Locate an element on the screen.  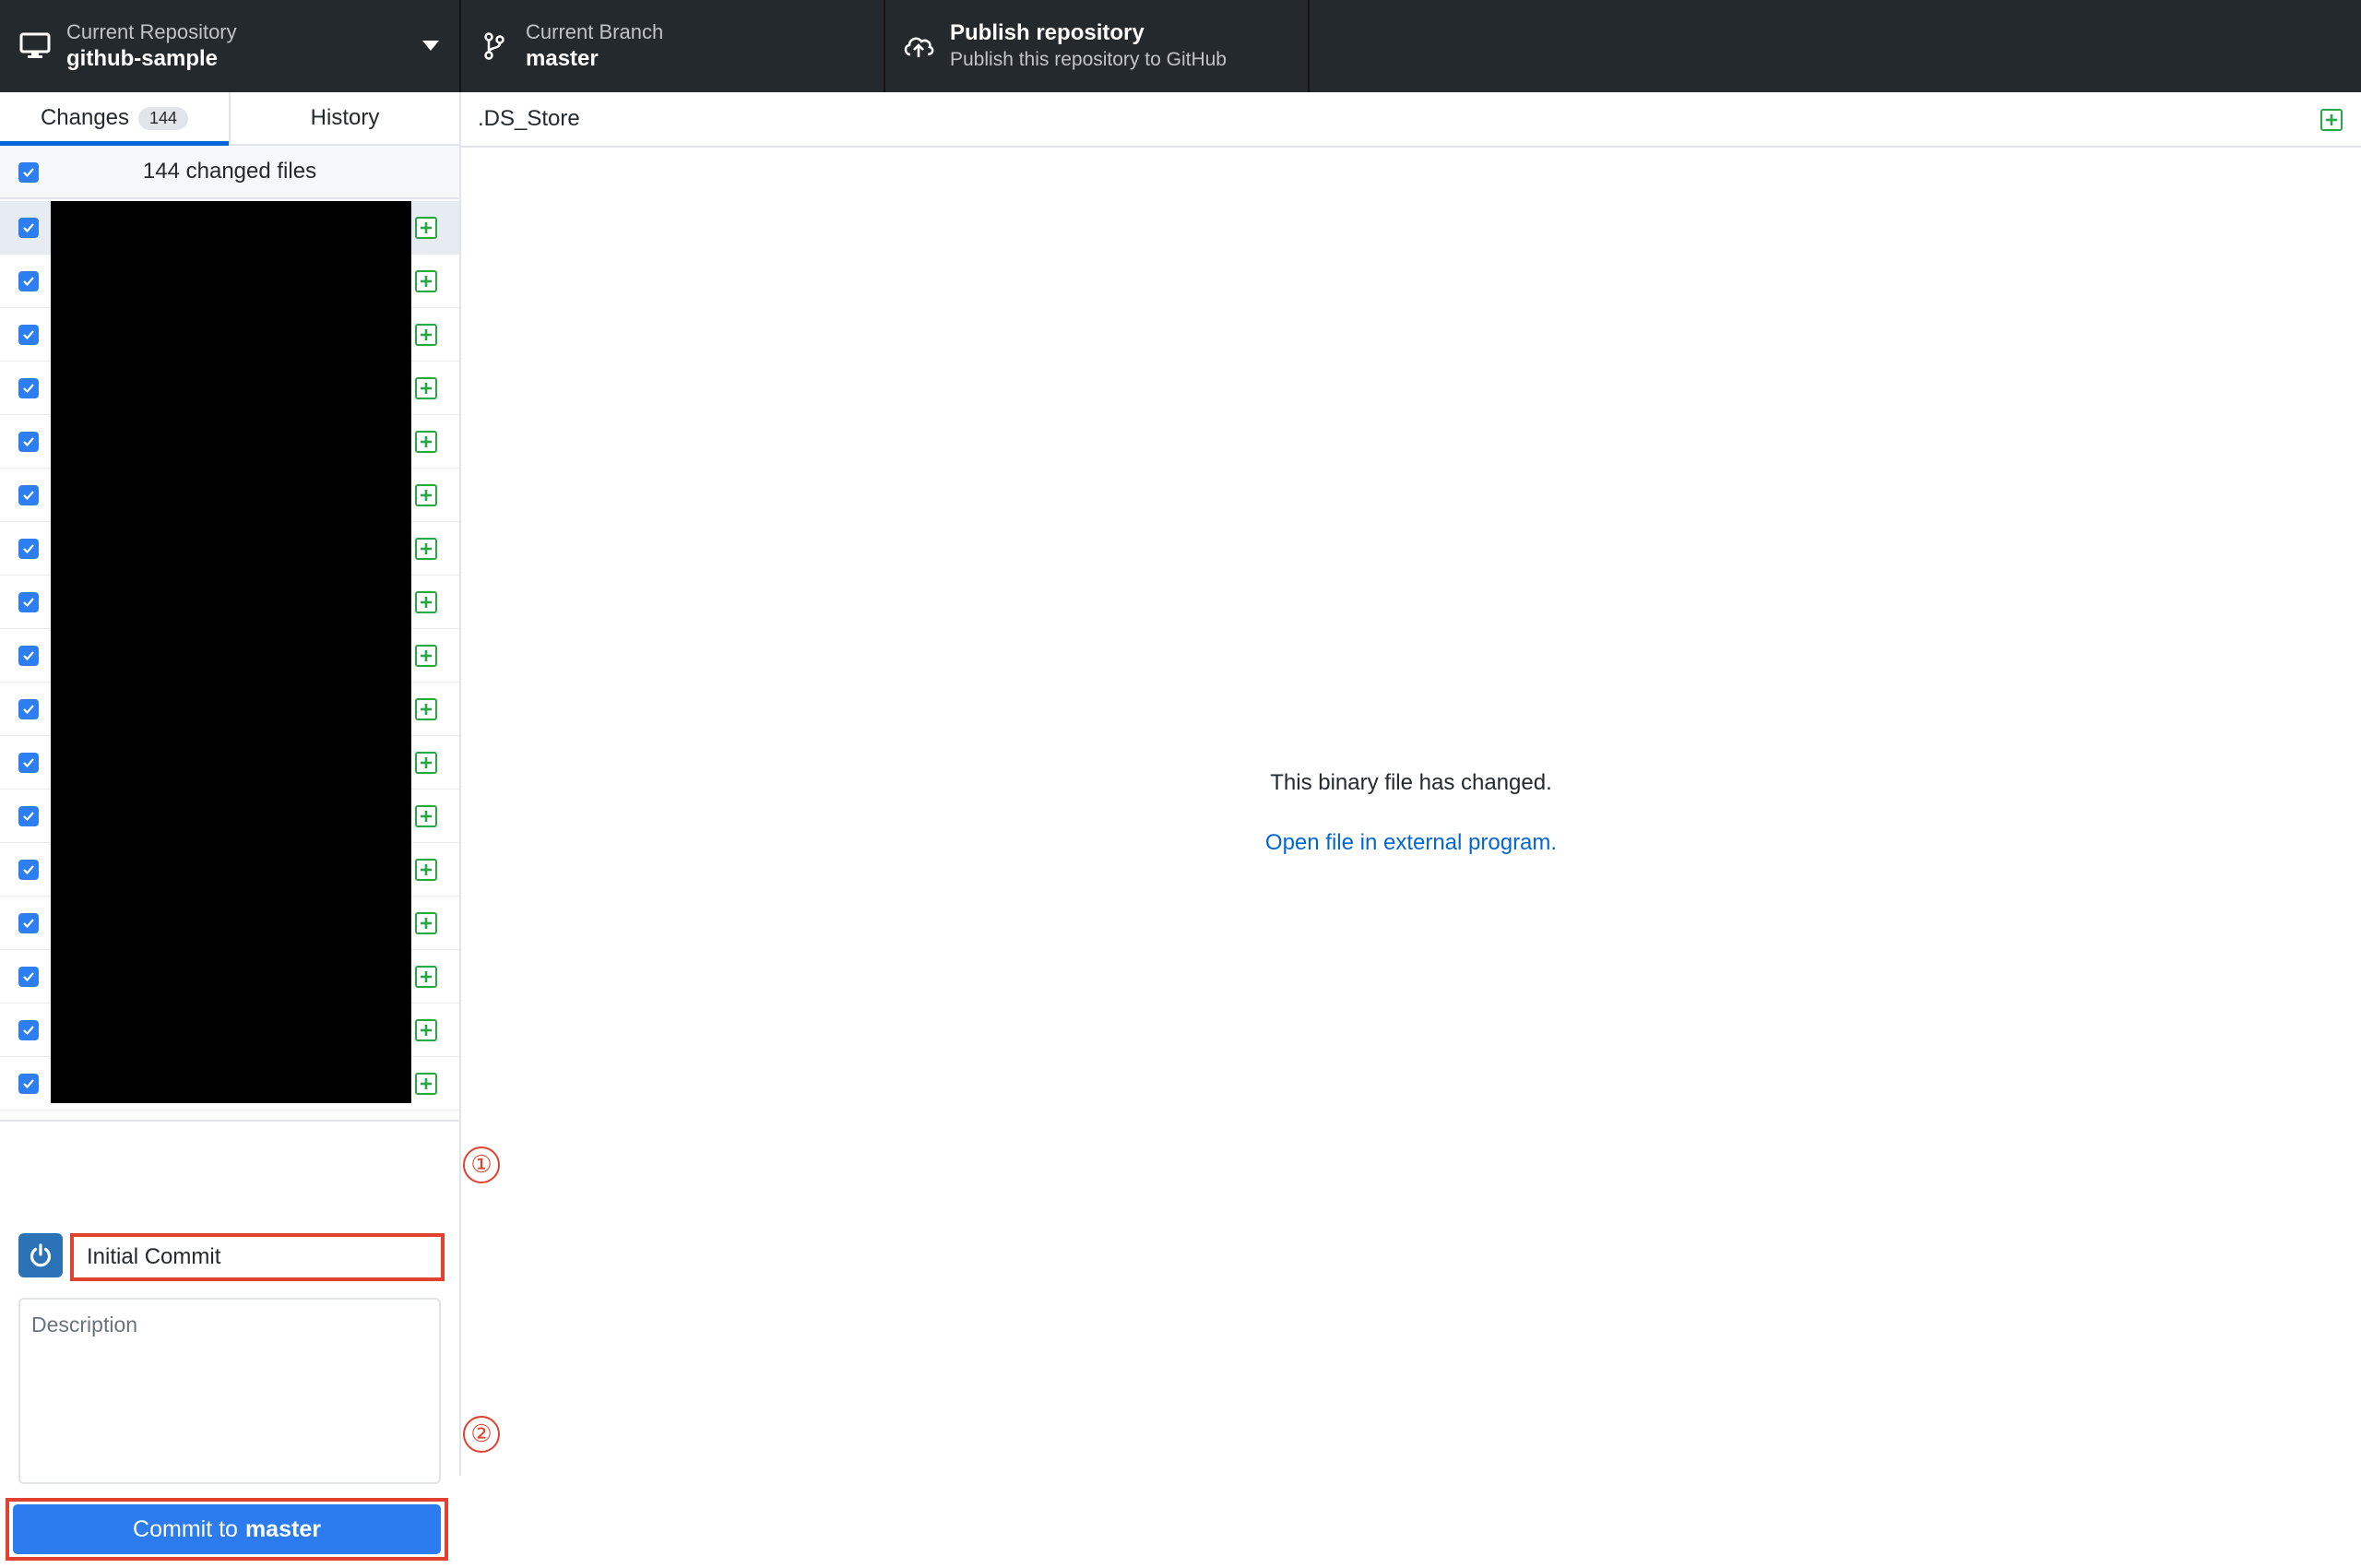
tab-history-label: History is located at coordinates (345, 117).